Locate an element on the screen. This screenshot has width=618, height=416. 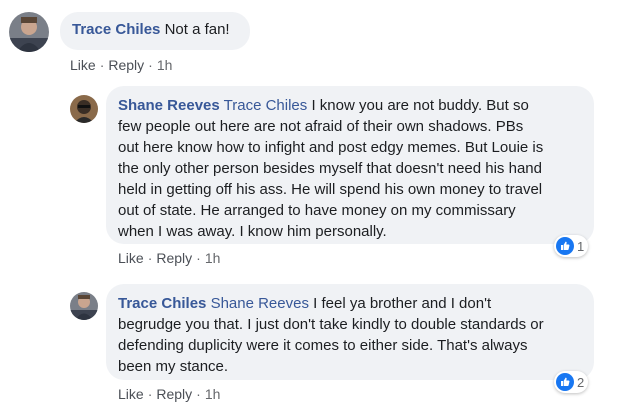
mention-link: Shane Reeves is located at coordinates (260, 303).